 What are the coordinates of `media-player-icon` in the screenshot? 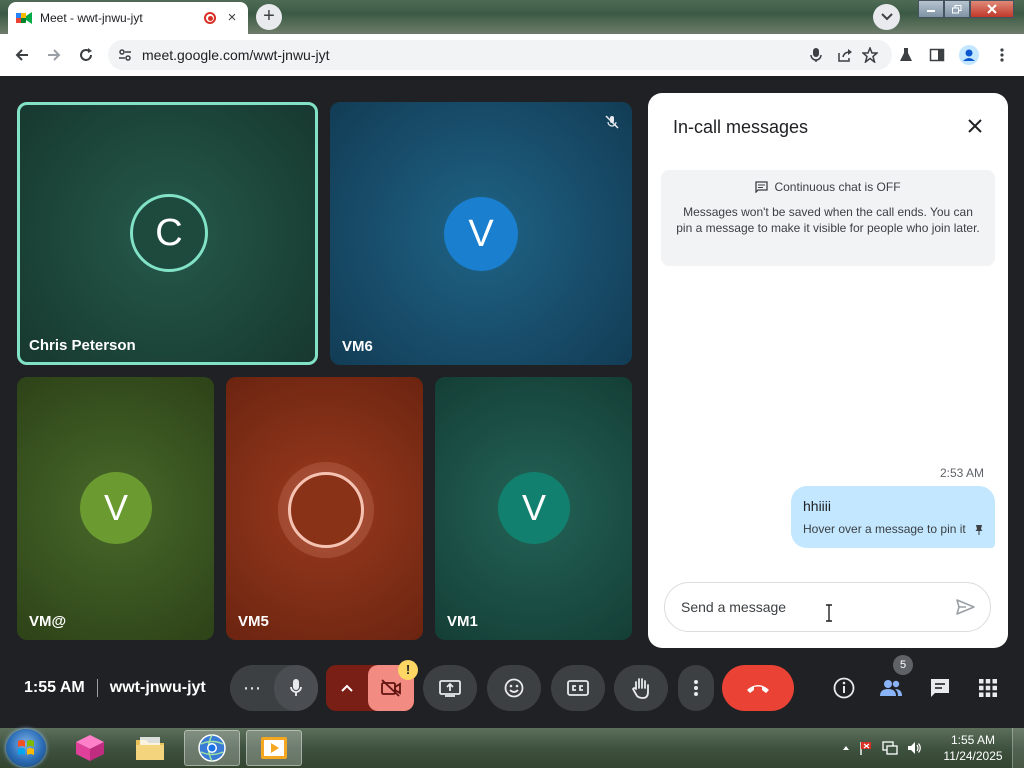 It's located at (274, 748).